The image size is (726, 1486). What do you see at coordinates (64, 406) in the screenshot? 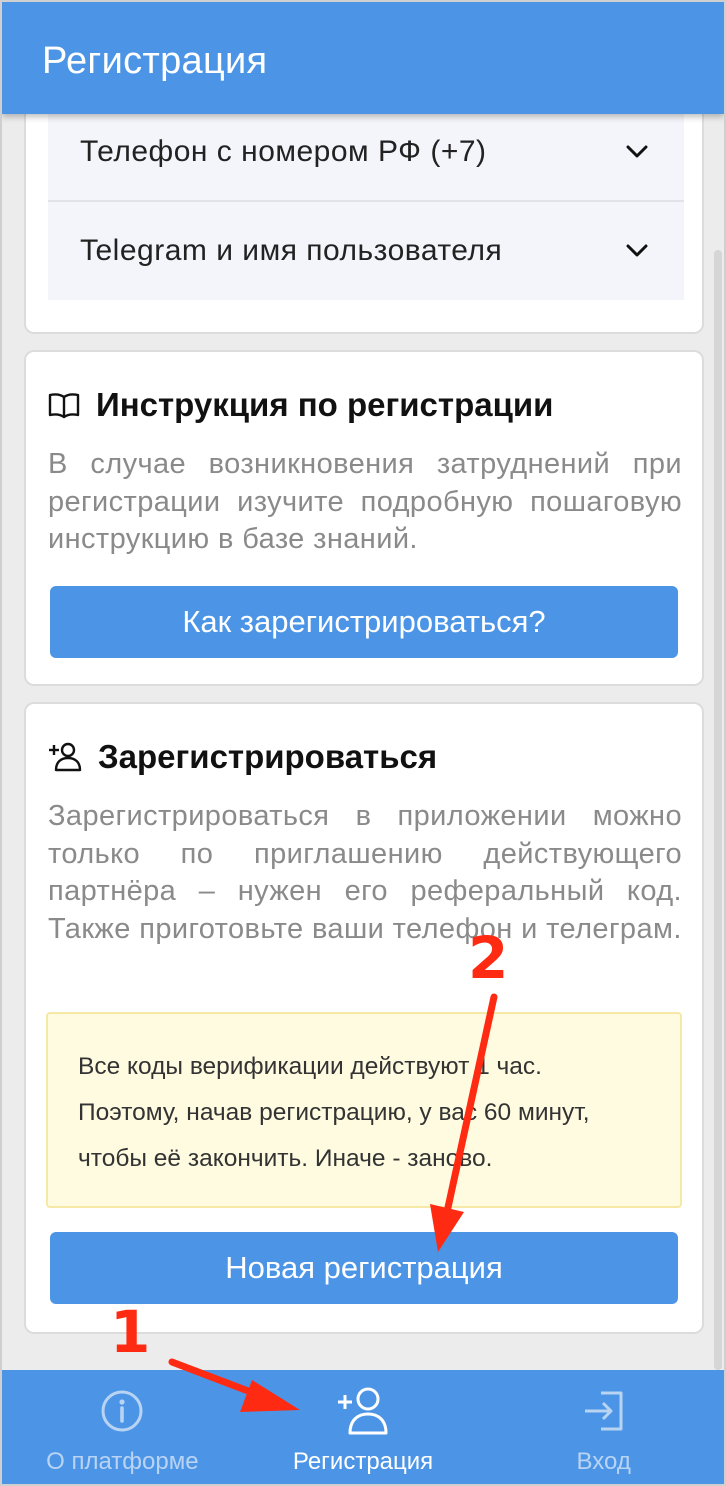
I see `book-icon` at bounding box center [64, 406].